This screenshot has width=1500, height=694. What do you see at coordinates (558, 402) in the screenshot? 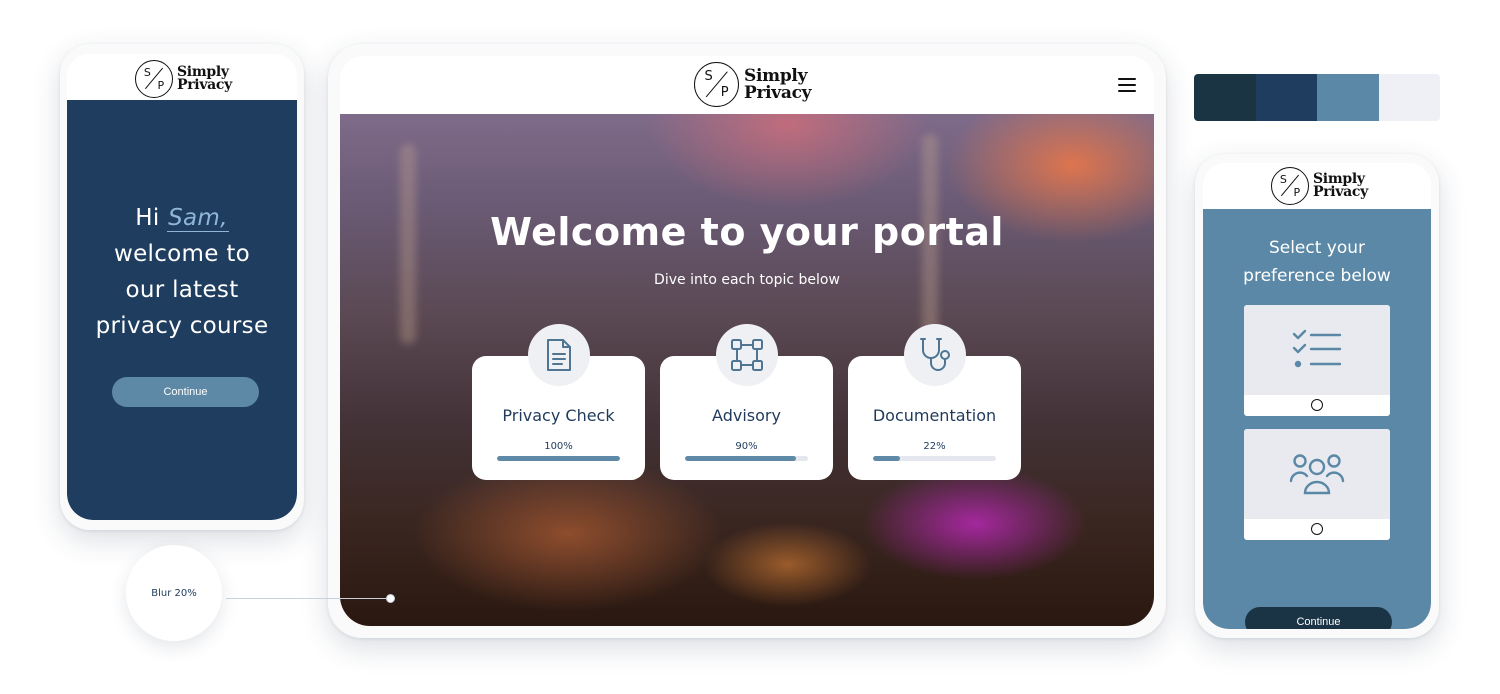
I see `topic-card-privacy-check: Privacy Check 100%` at bounding box center [558, 402].